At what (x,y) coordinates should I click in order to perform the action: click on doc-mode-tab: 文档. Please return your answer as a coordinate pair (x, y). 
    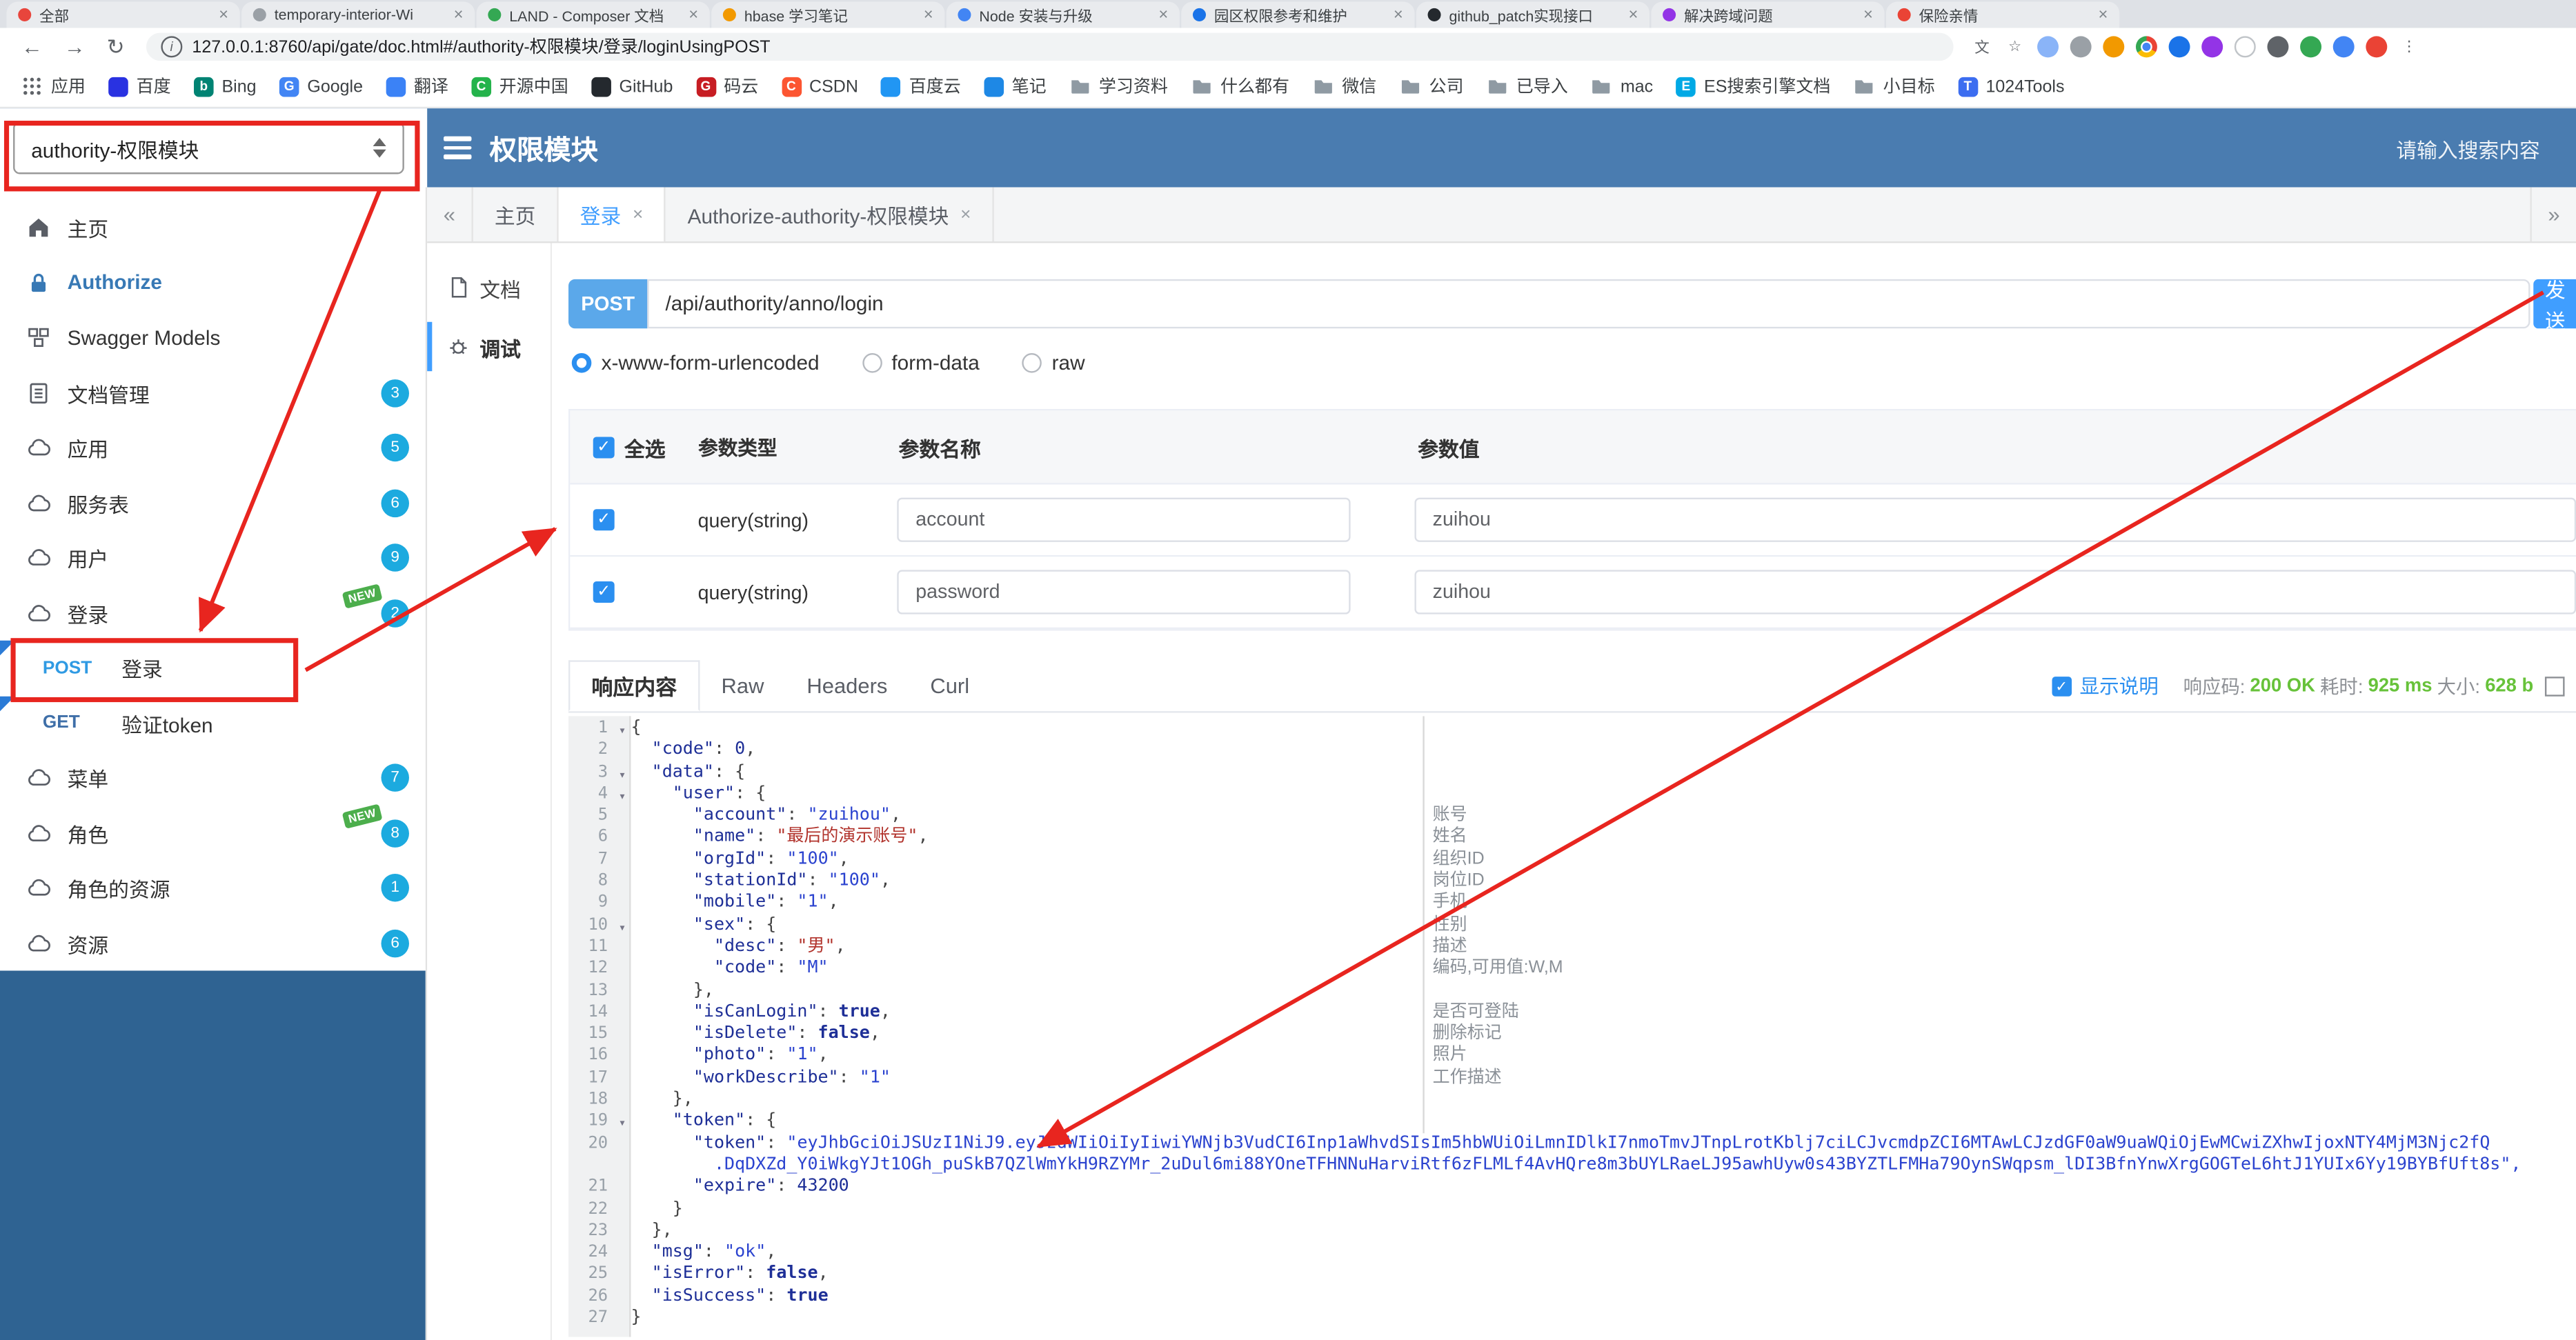
    Looking at the image, I should click on (489, 287).